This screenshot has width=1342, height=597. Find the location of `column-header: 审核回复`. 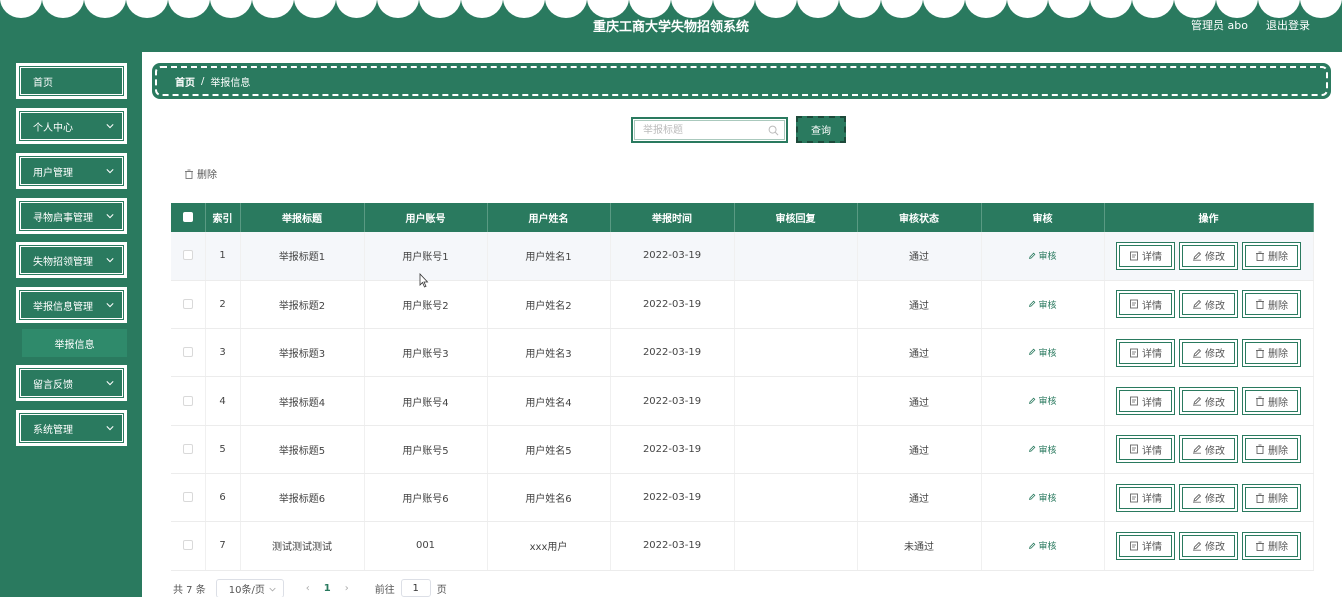

column-header: 审核回复 is located at coordinates (796, 217).